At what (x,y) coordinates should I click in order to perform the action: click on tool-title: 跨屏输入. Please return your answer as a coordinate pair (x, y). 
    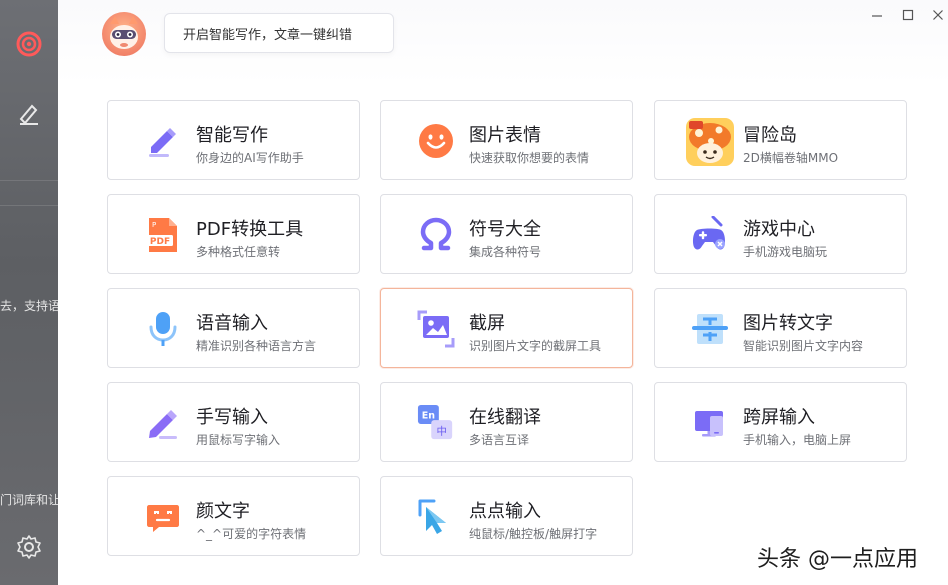
    Looking at the image, I should click on (779, 417).